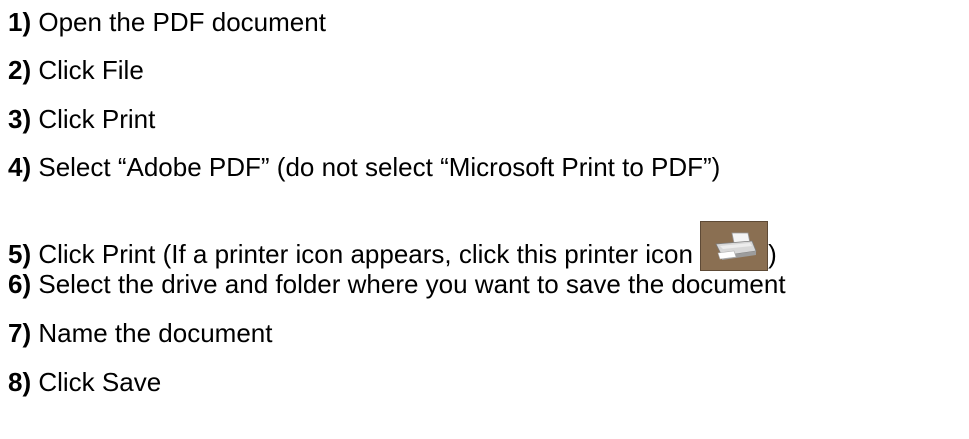  Describe the element at coordinates (20, 70) in the screenshot. I see `step-number: 2)` at that location.